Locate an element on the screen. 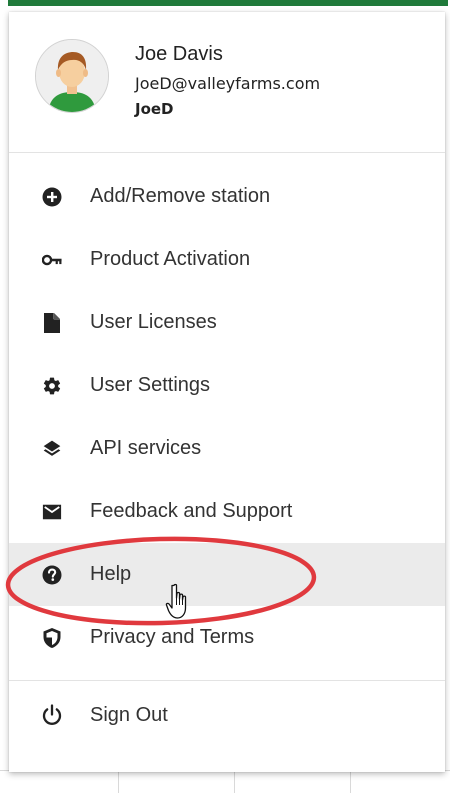 The height and width of the screenshot is (793, 450). menu-item-label: Product Activation is located at coordinates (170, 259).